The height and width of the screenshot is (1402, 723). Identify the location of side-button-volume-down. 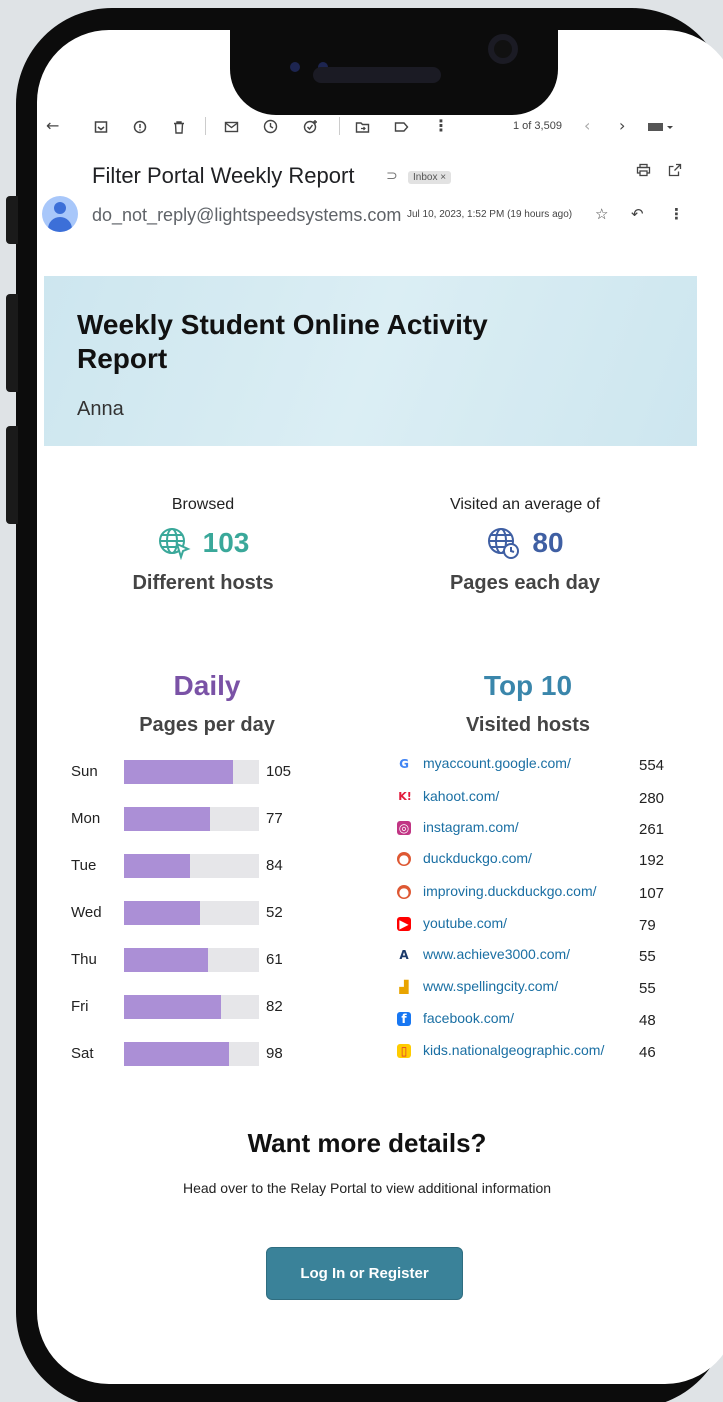
(12, 475).